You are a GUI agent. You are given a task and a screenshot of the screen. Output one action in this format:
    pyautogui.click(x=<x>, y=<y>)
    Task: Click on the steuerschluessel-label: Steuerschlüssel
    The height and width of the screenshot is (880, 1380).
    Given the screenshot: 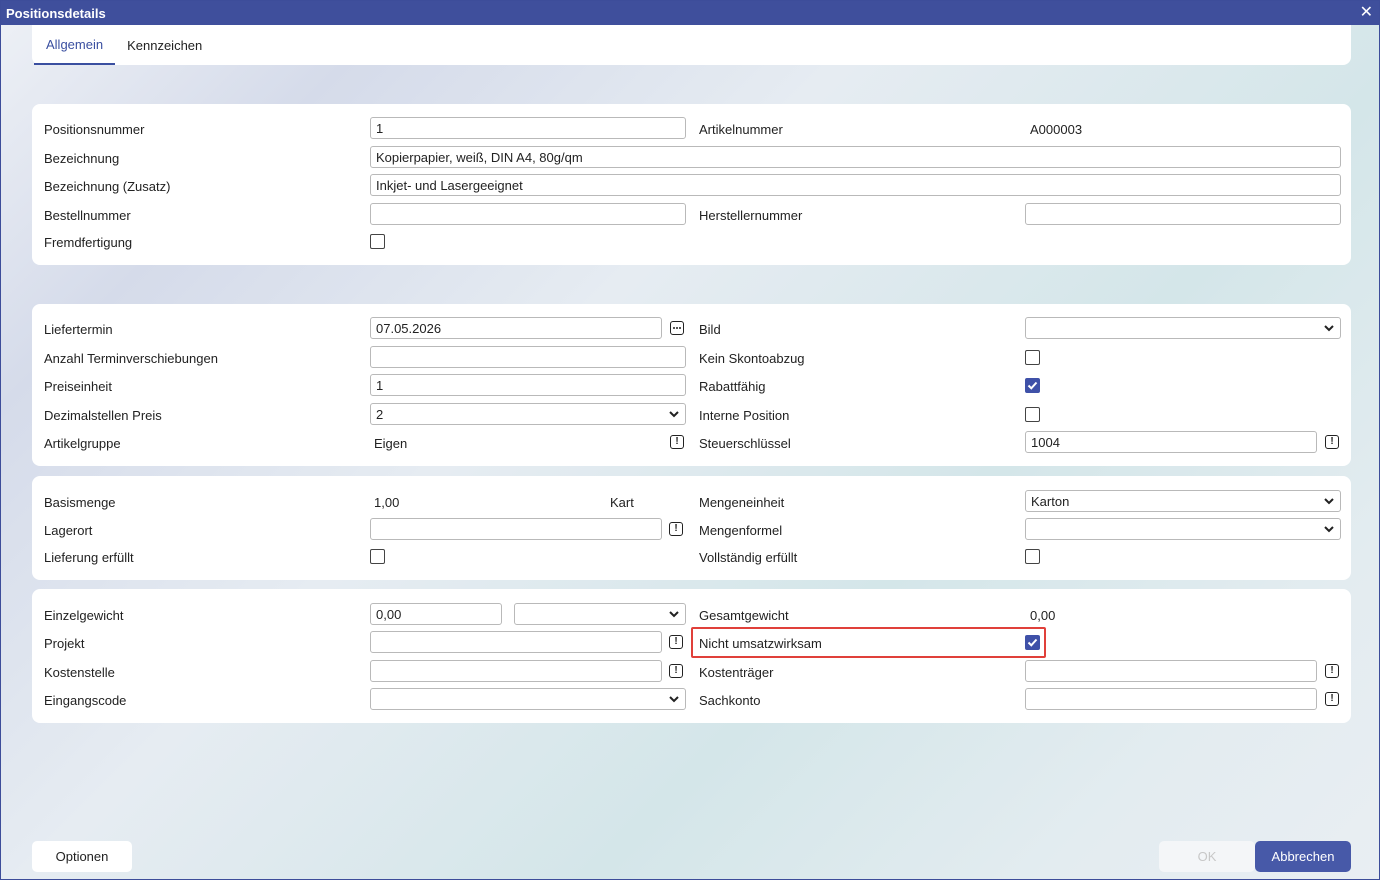 What is the action you would take?
    pyautogui.click(x=745, y=443)
    